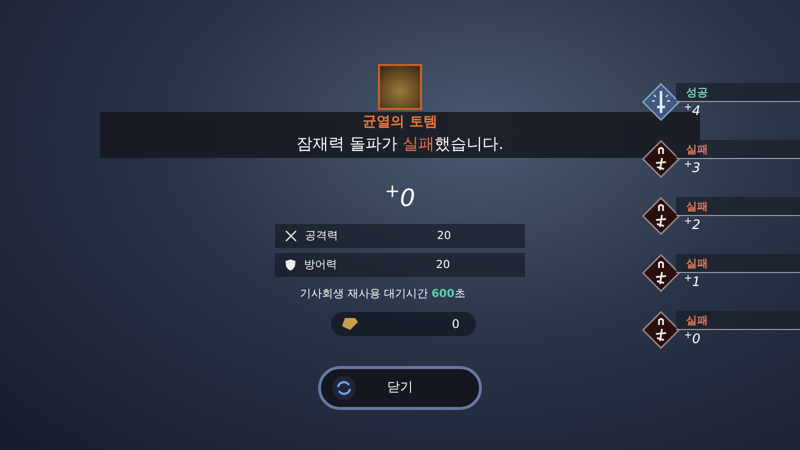  Describe the element at coordinates (661, 102) in the screenshot. I see `sword-icon` at that location.